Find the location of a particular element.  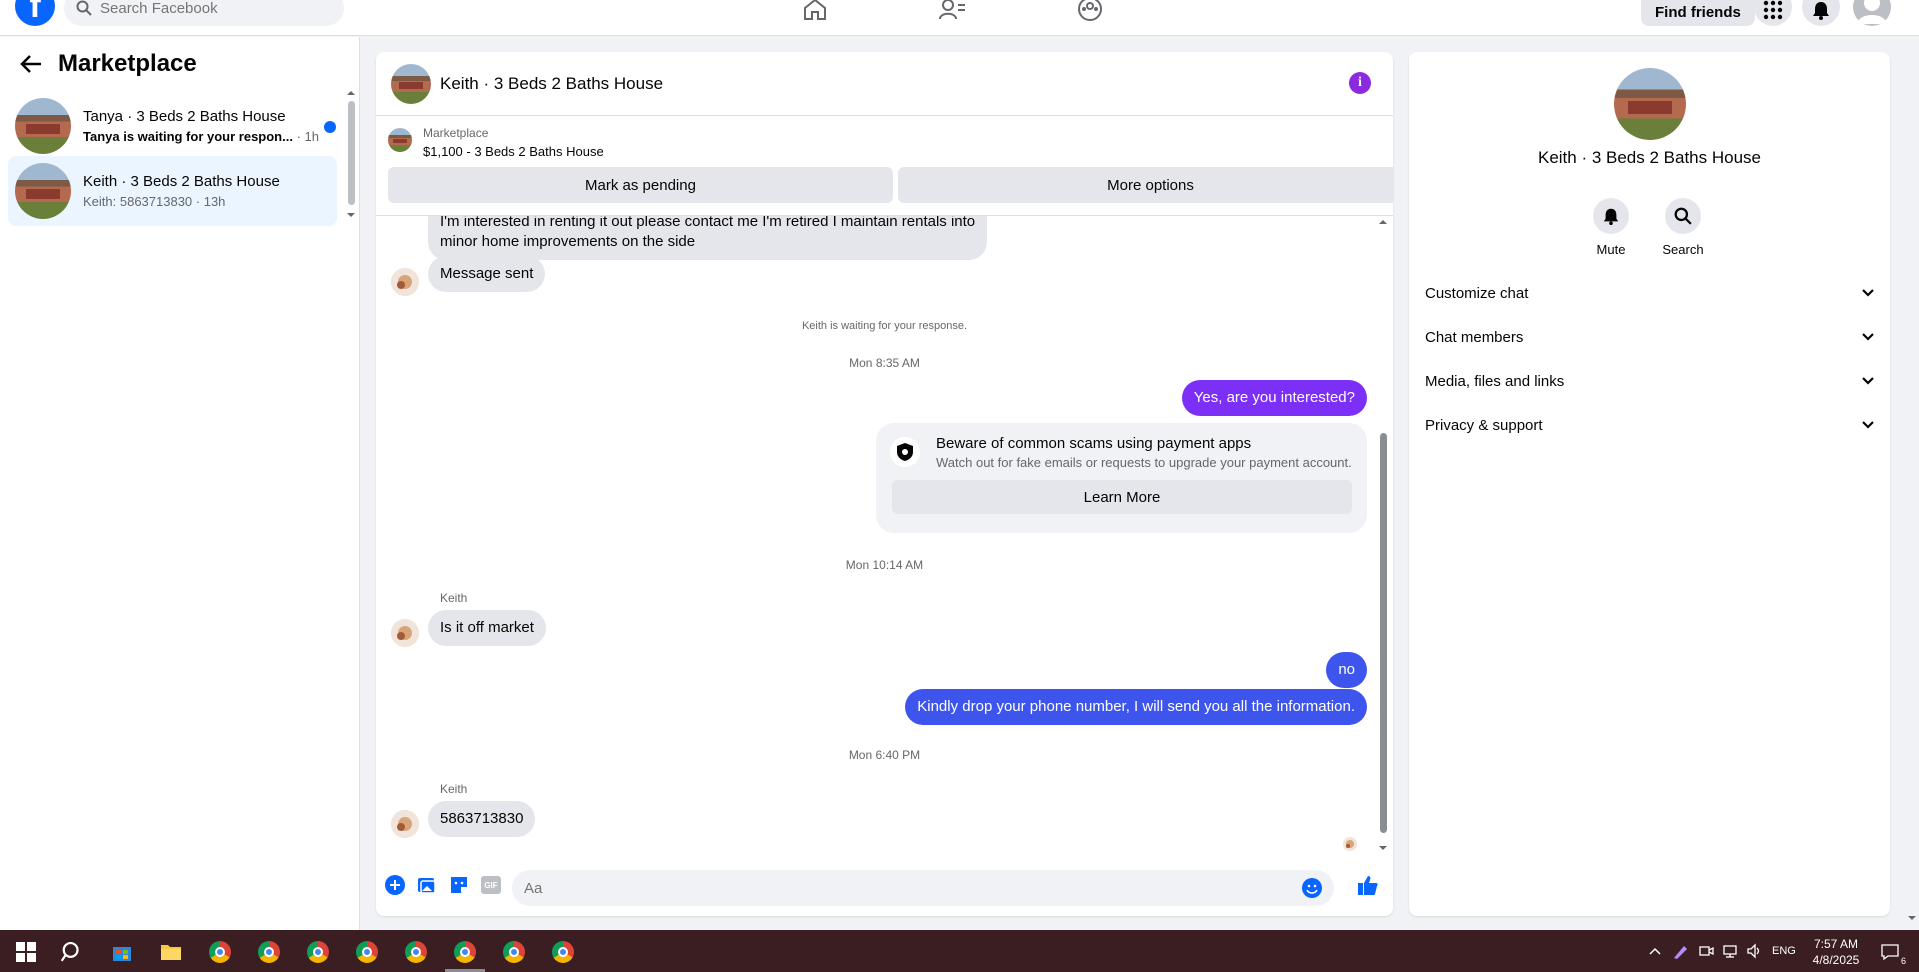

chevron-up-icon is located at coordinates (1655, 951).